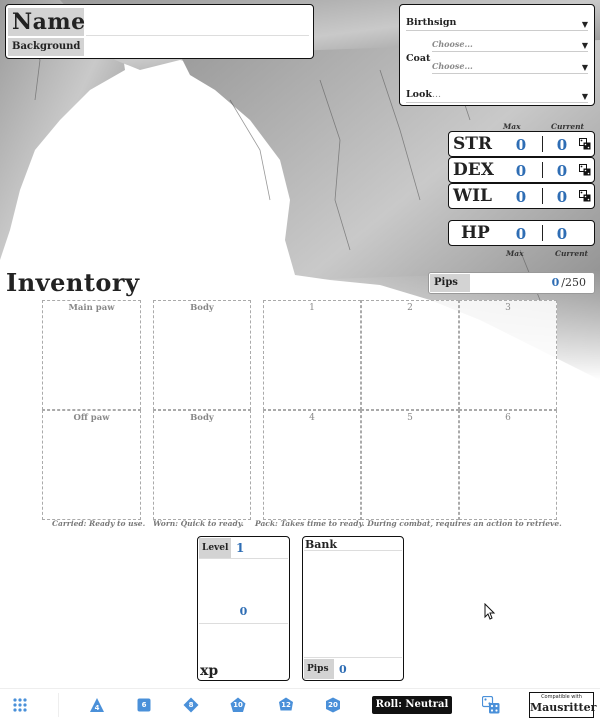  Describe the element at coordinates (412, 705) in the screenshot. I see `roll-mode-button: Roll: Neutral` at that location.